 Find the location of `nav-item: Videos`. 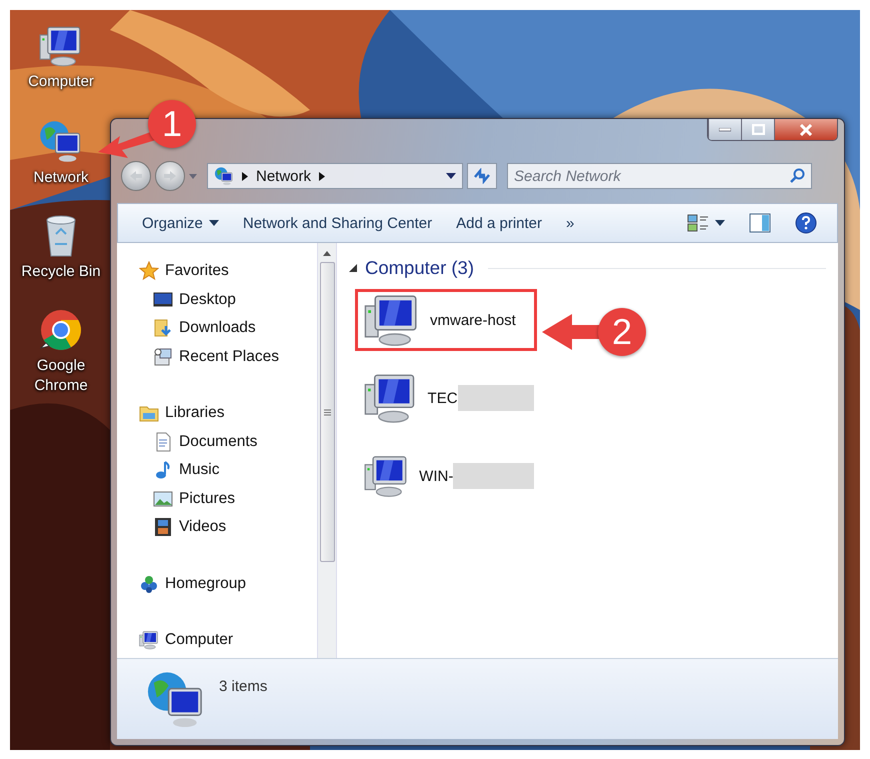

nav-item: Videos is located at coordinates (228, 527).